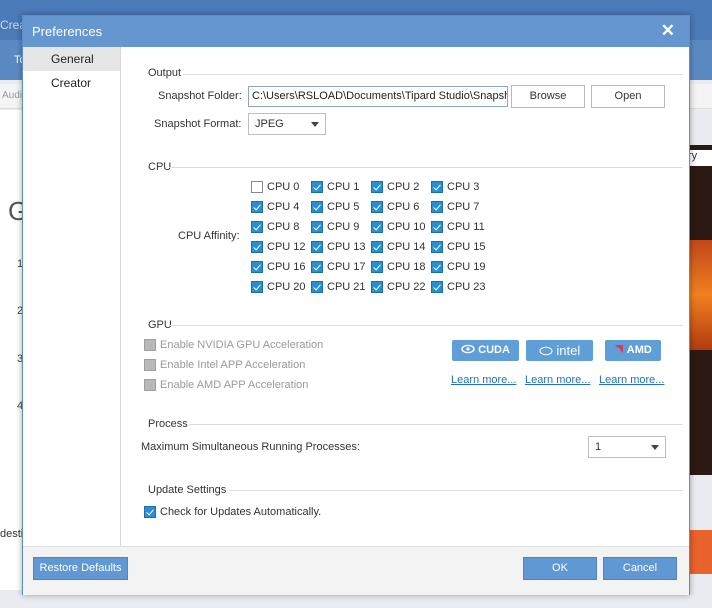  What do you see at coordinates (72, 296) in the screenshot?
I see `preferences-sidebar: General Creator` at bounding box center [72, 296].